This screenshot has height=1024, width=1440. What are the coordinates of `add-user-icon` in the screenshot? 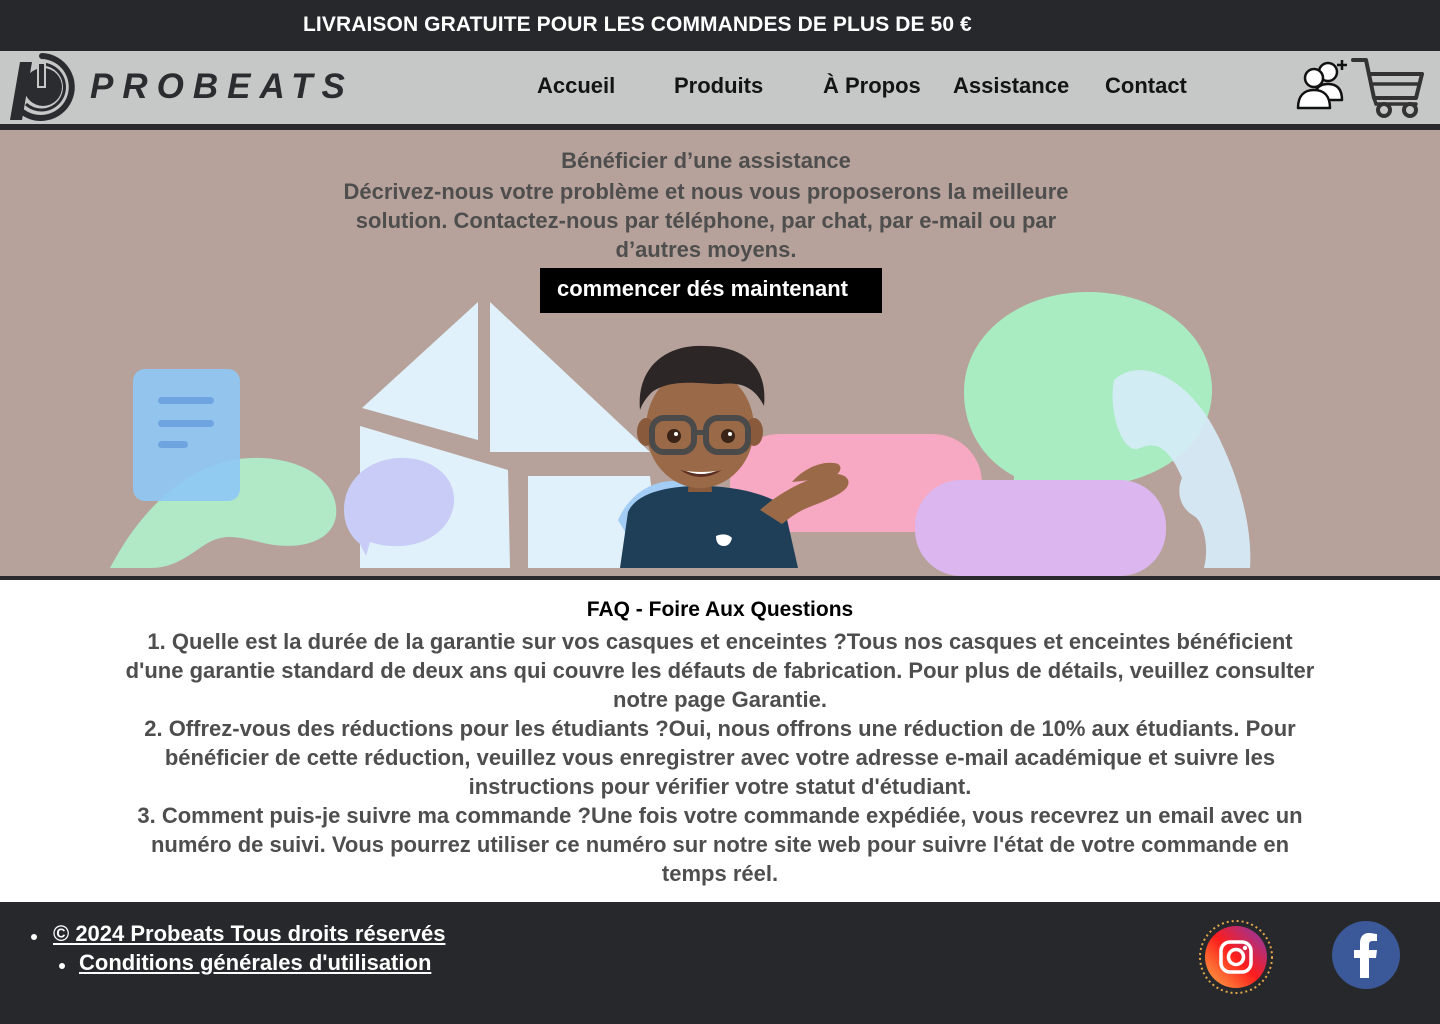 It's located at (1322, 84).